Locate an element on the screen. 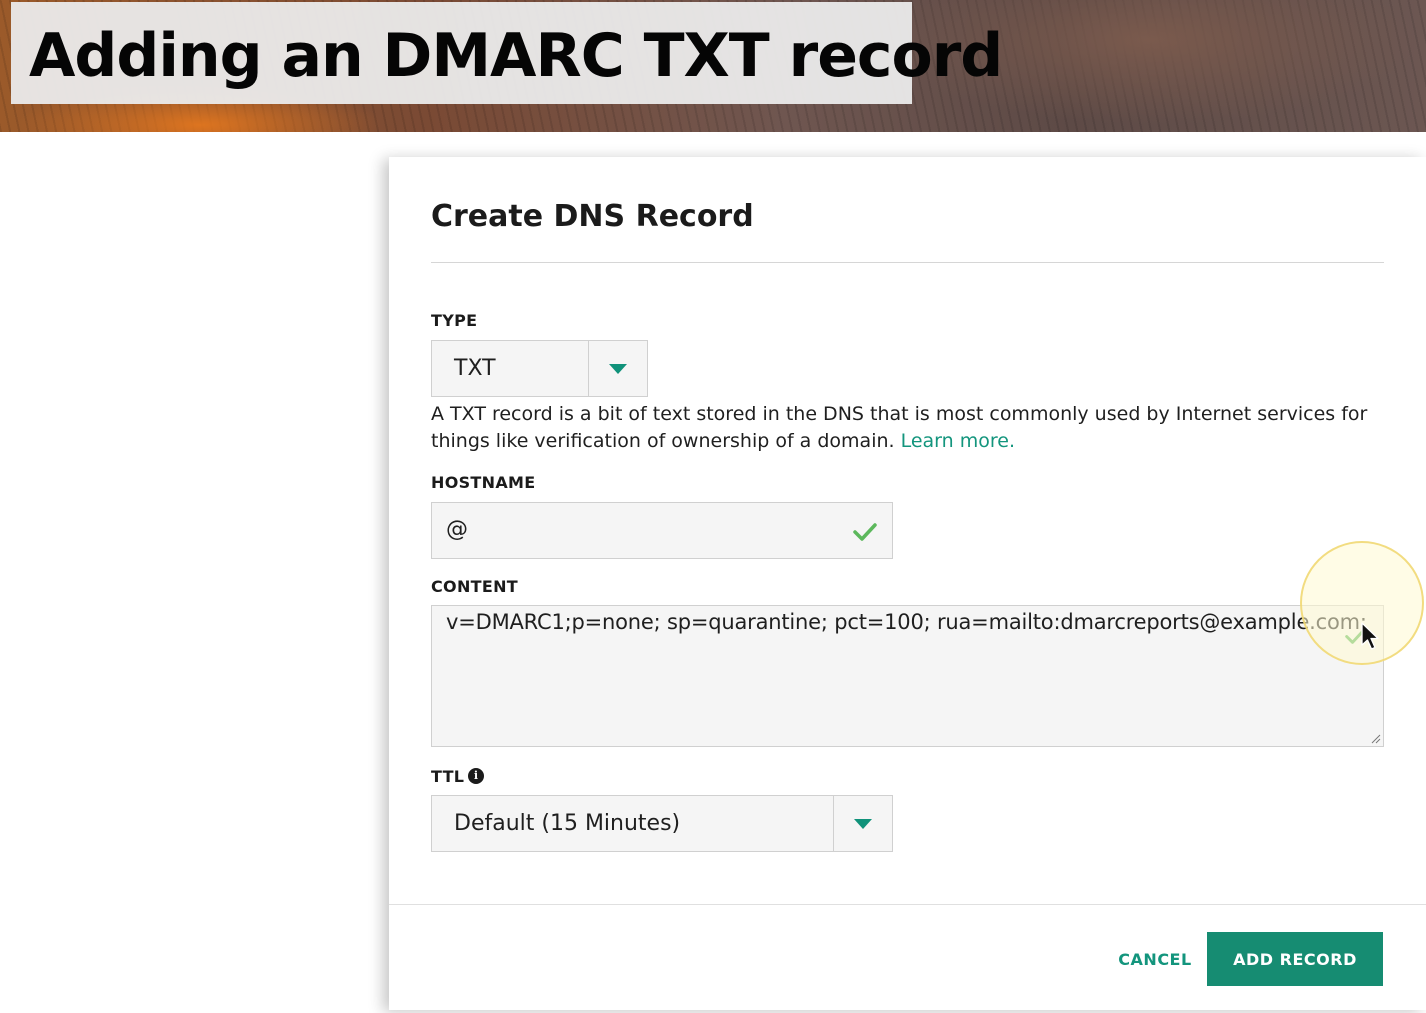  title-divider is located at coordinates (907, 262).